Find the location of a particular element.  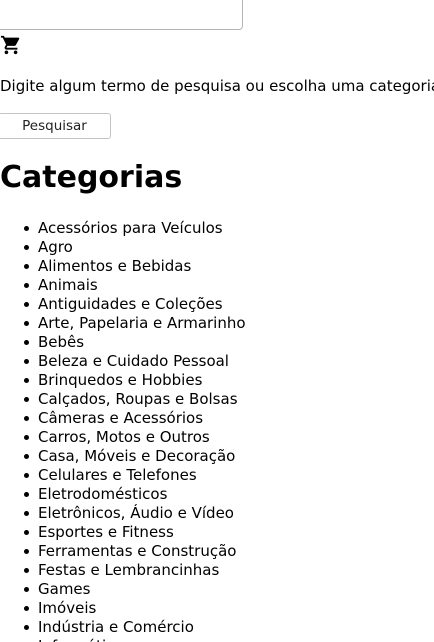

category-item: Alimentos e Bebidas is located at coordinates (135, 266).